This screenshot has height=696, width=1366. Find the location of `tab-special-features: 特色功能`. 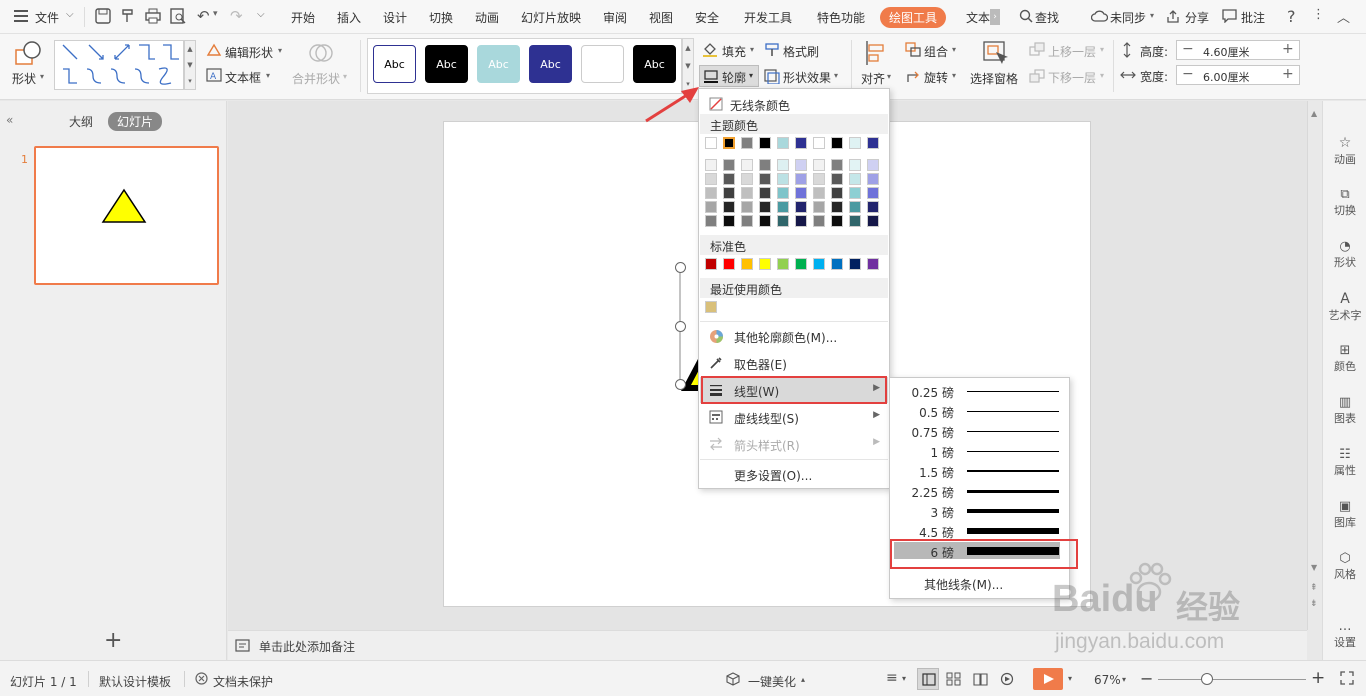

tab-special-features: 特色功能 is located at coordinates (841, 17).